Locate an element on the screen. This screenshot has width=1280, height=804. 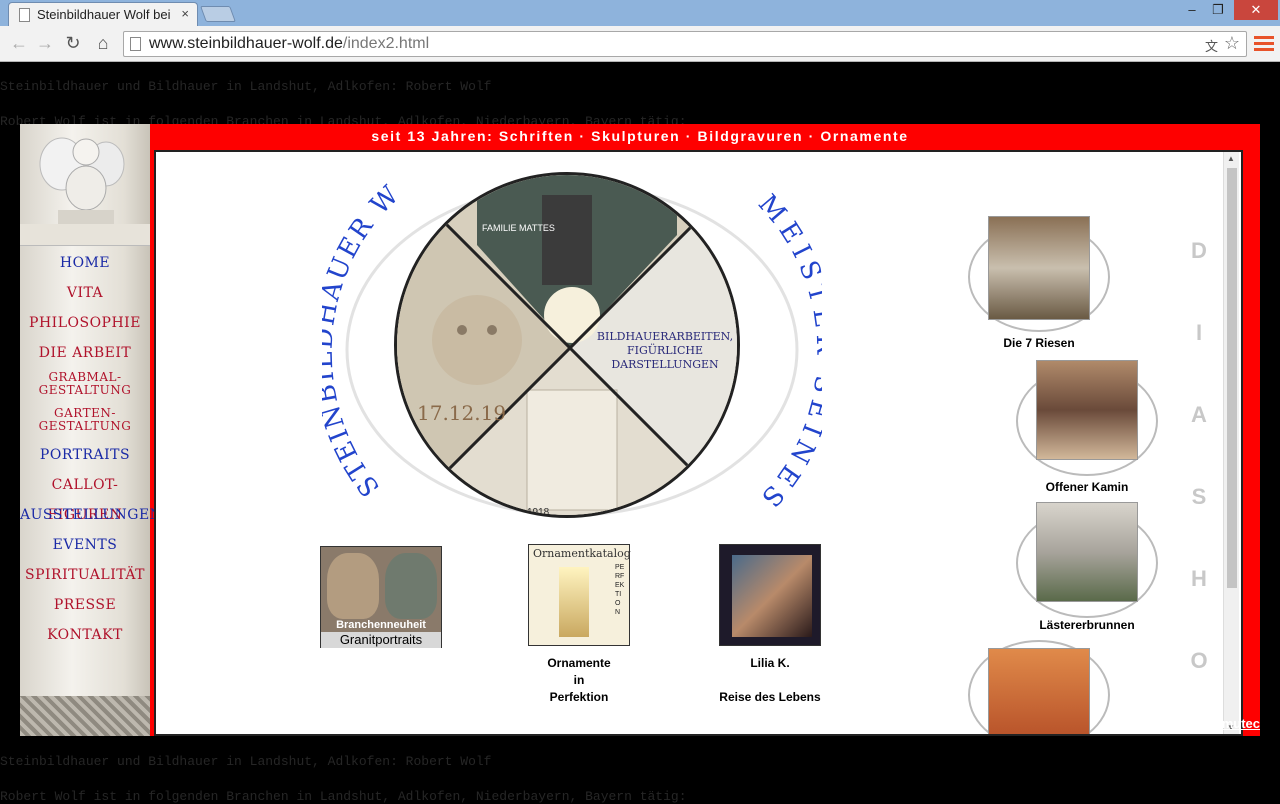
nav-item-events: EVENTS is located at coordinates (85, 545).